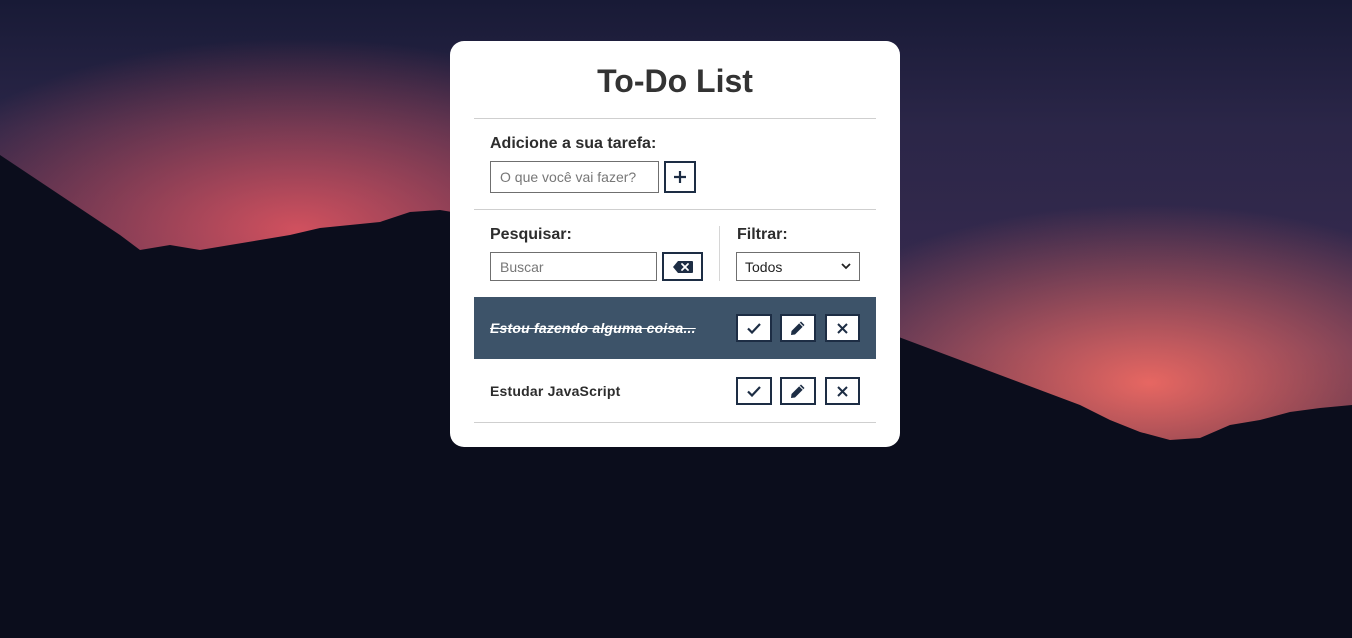 Image resolution: width=1352 pixels, height=638 pixels. I want to click on filter-label: Filtrar:, so click(762, 234).